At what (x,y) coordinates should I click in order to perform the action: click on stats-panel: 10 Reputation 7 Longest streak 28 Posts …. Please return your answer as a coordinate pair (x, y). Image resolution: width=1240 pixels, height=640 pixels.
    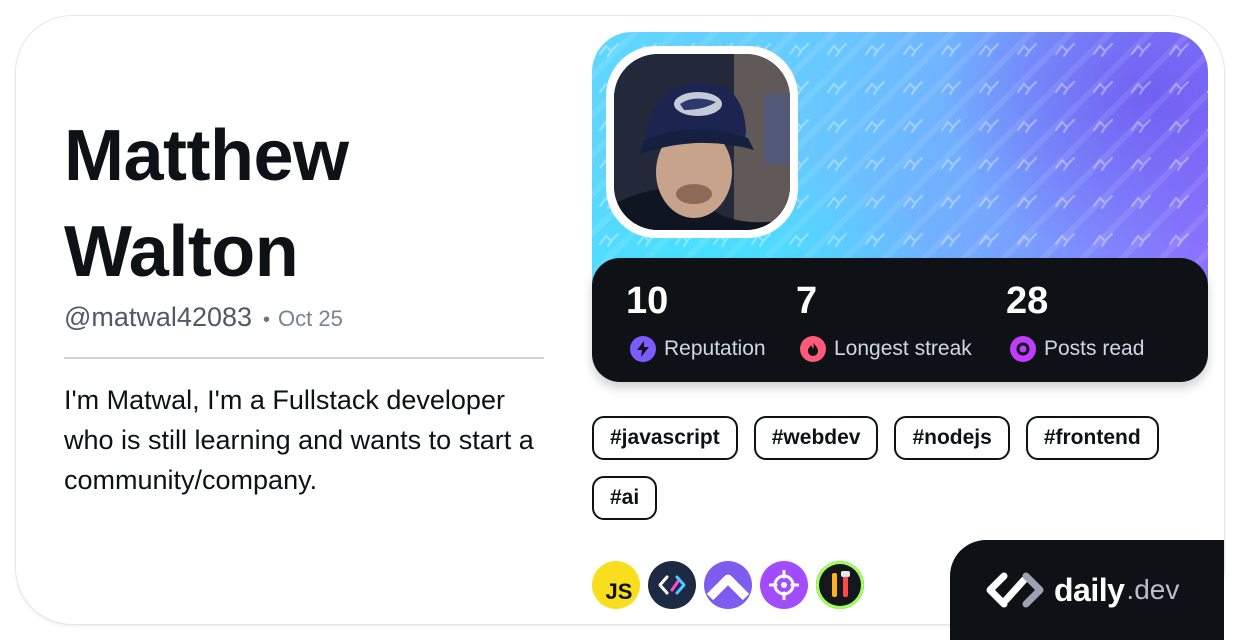
    Looking at the image, I should click on (900, 320).